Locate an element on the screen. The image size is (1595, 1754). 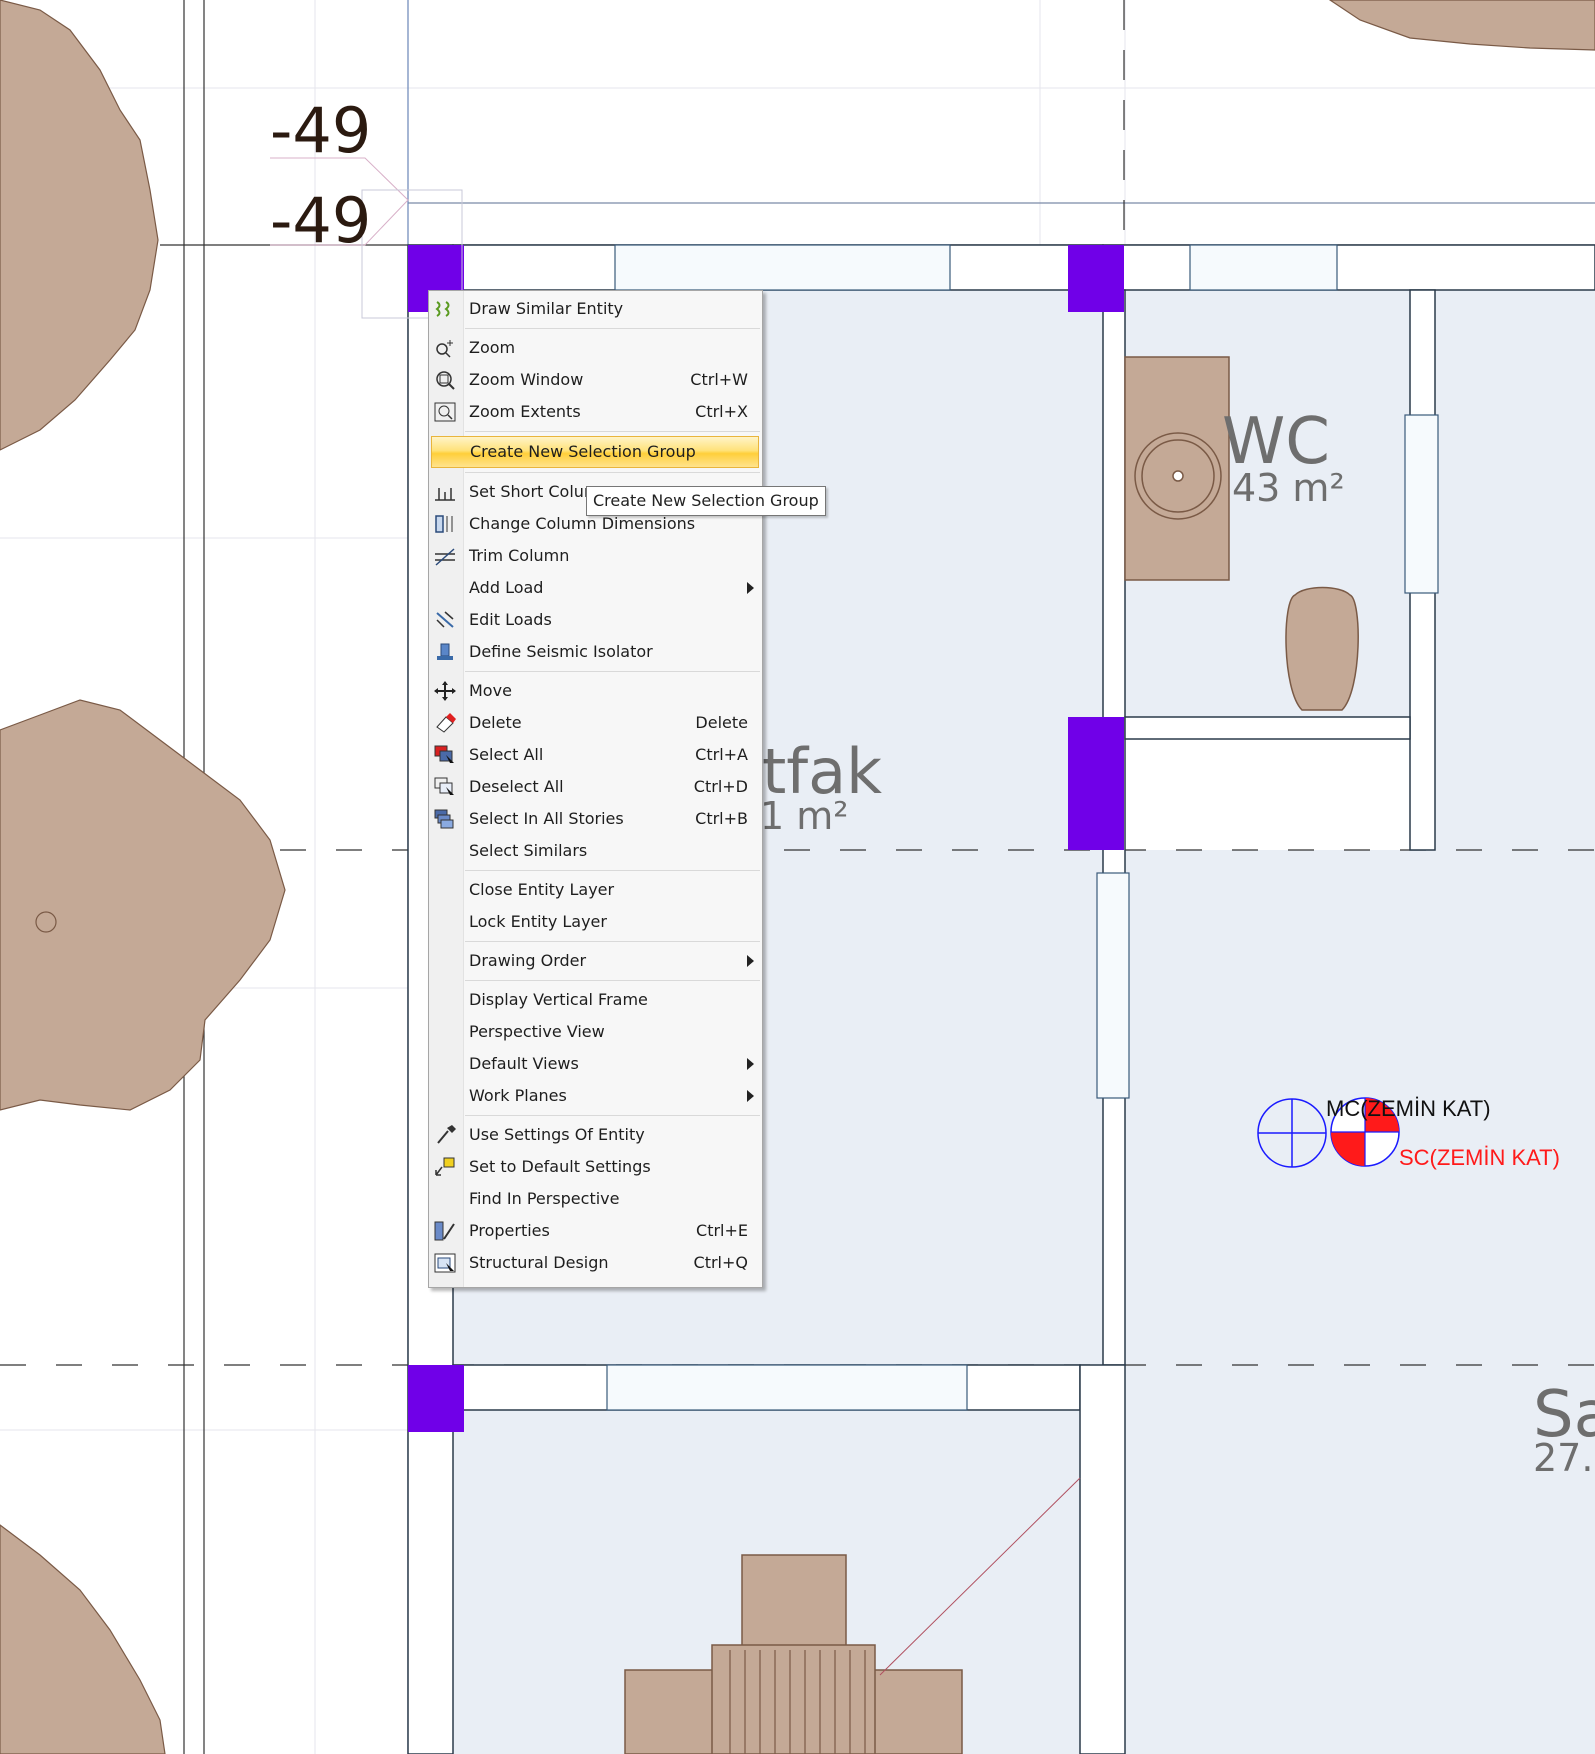
menu-label: Define Seismic Isolator is located at coordinates (561, 651).